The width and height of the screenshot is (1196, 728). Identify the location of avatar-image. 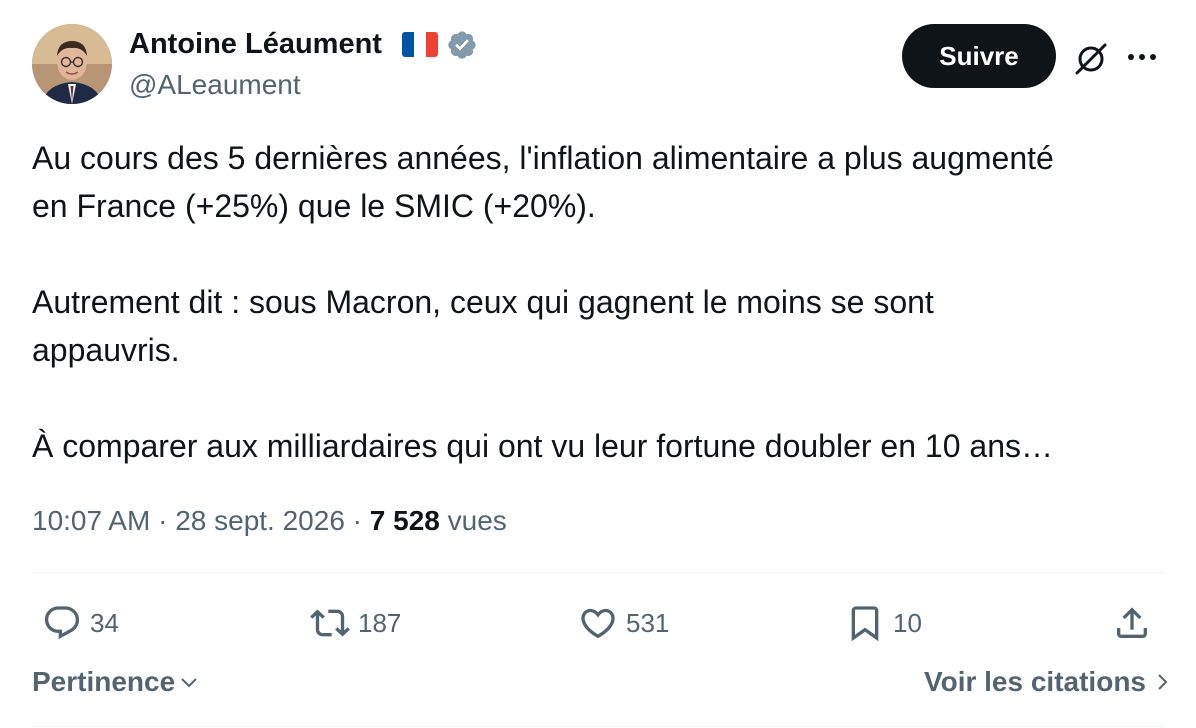
(72, 64).